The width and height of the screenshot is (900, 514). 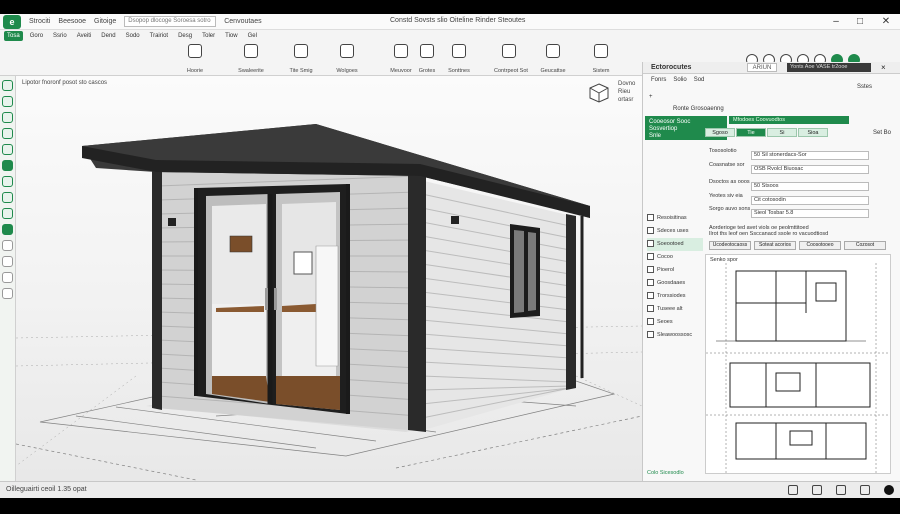 I want to click on property-row: Dsoctos as ooos50 Stsoos, so click(x=799, y=184).